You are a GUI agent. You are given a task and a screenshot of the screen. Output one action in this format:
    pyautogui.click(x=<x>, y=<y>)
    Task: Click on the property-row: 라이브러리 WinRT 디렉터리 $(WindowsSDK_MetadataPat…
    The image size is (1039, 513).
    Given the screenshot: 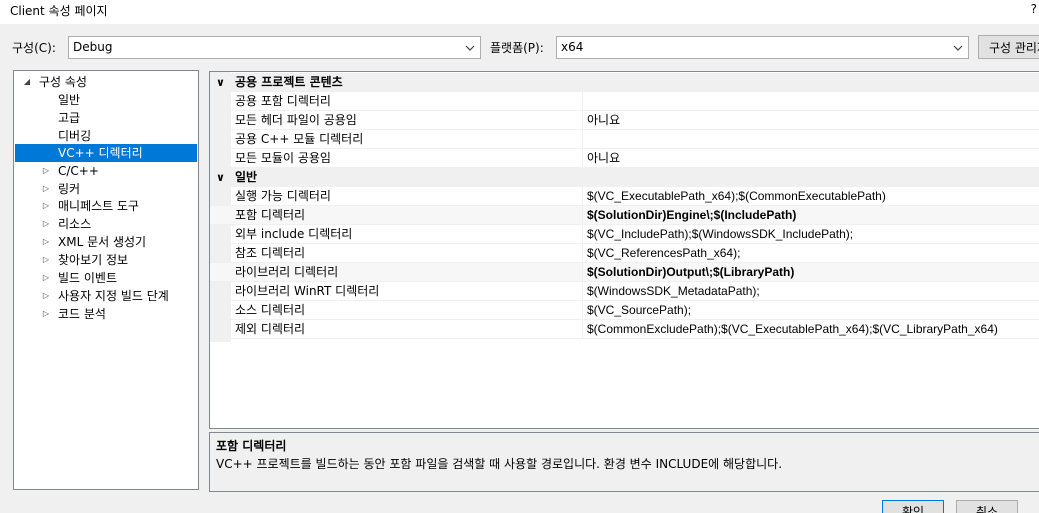 What is the action you would take?
    pyautogui.click(x=624, y=291)
    